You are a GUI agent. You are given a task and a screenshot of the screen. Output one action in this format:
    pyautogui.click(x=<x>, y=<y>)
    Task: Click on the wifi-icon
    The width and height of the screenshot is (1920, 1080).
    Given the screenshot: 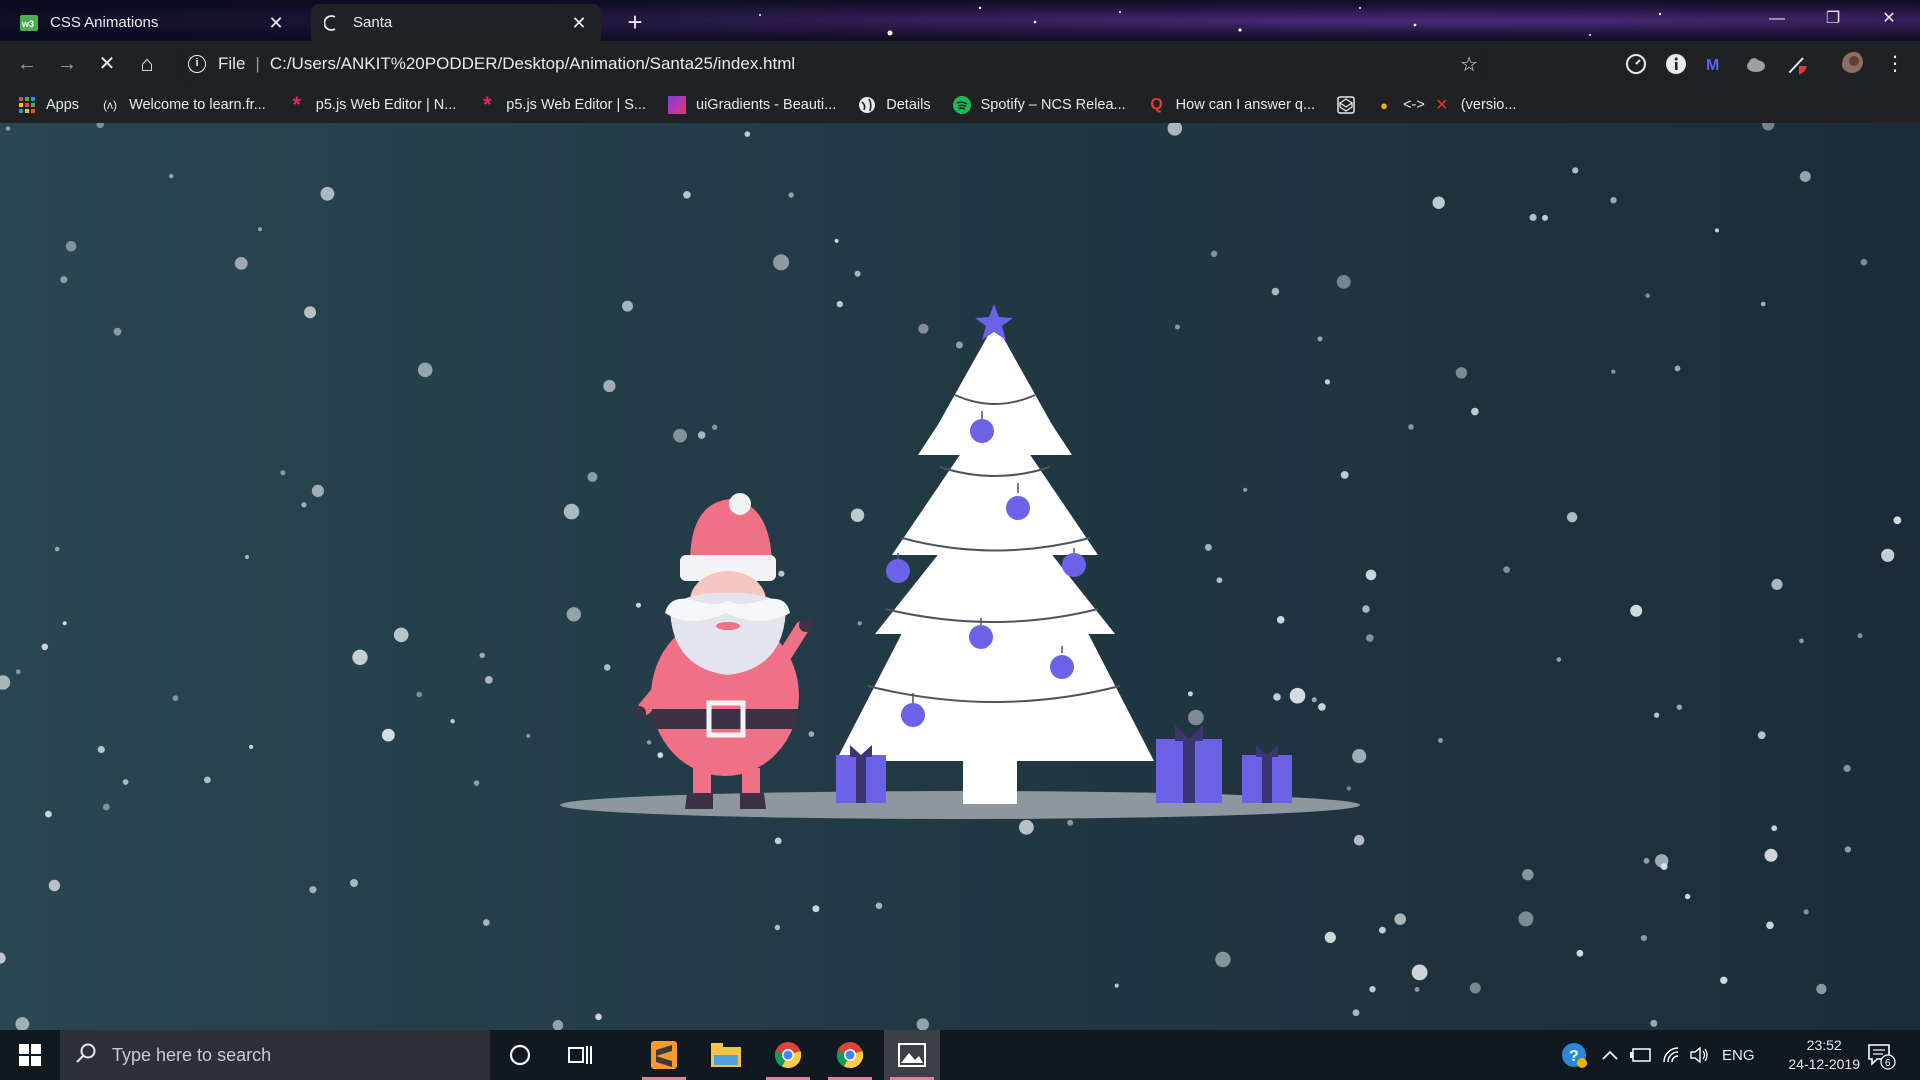 What is the action you would take?
    pyautogui.click(x=1672, y=1055)
    